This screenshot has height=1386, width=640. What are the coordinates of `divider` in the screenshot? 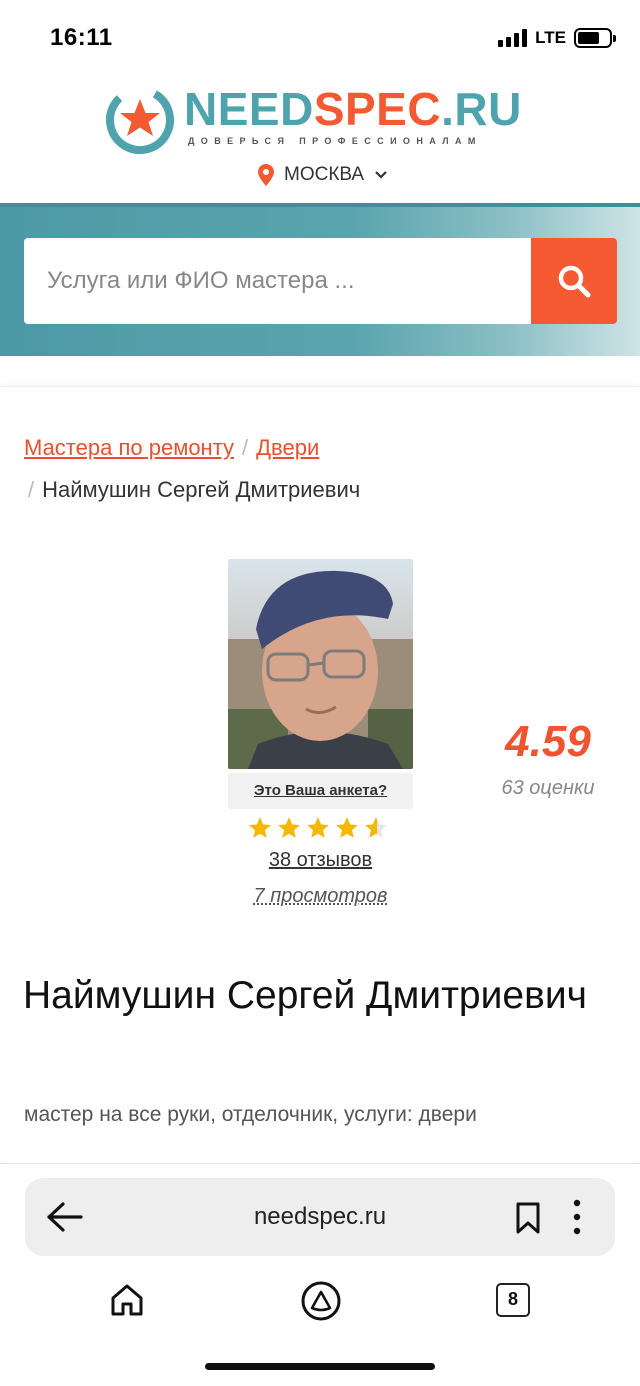 It's located at (320, 1163).